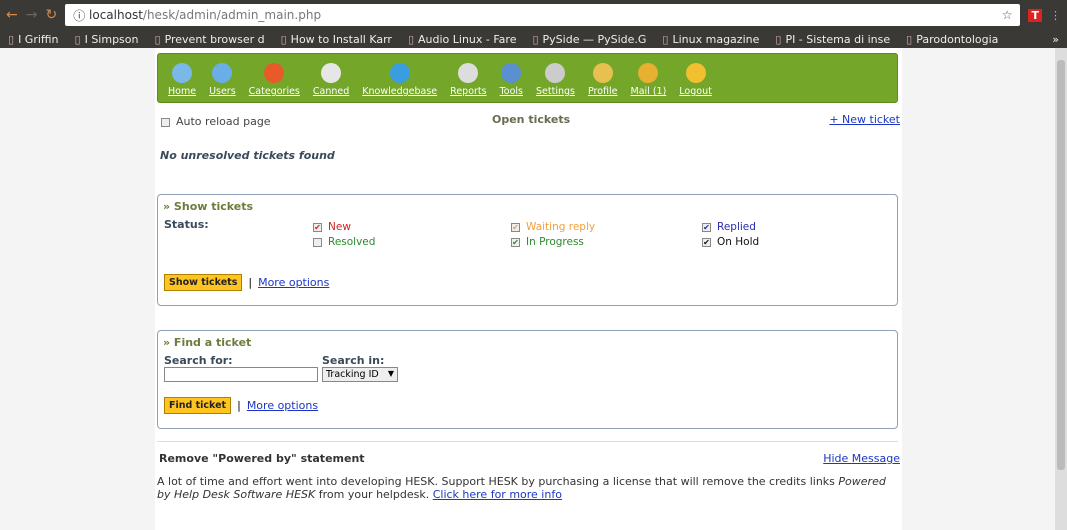 This screenshot has width=1067, height=530. I want to click on forward-icon: →, so click(32, 15).